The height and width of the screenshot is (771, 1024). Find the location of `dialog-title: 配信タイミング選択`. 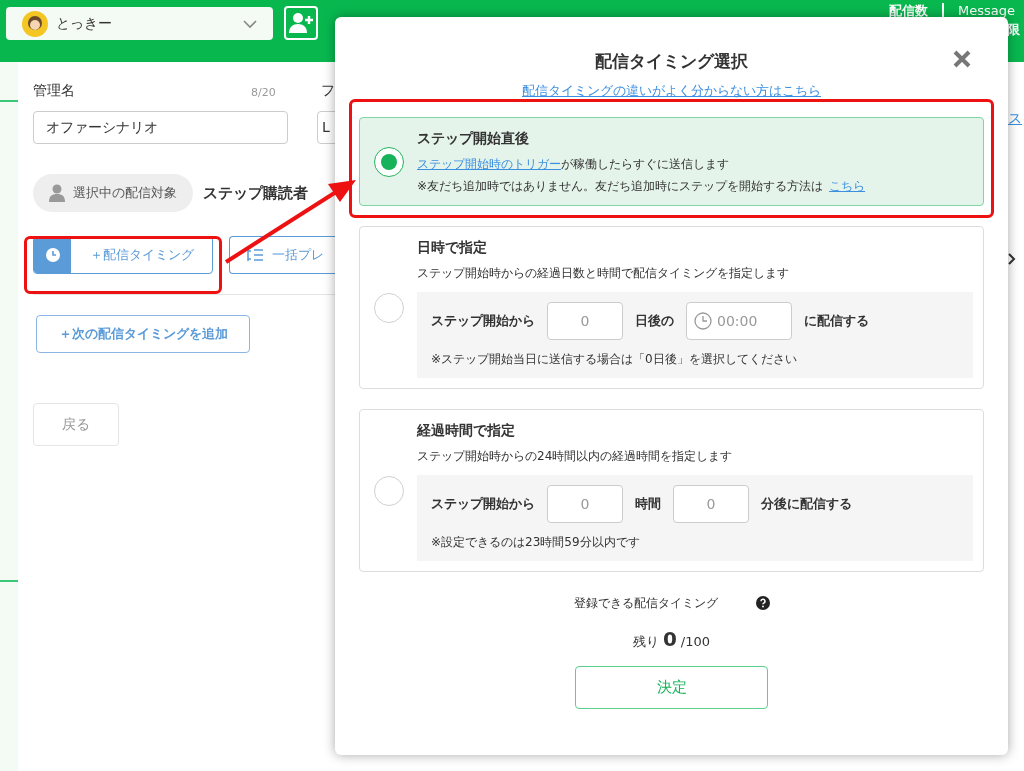

dialog-title: 配信タイミング選択 is located at coordinates (671, 61).